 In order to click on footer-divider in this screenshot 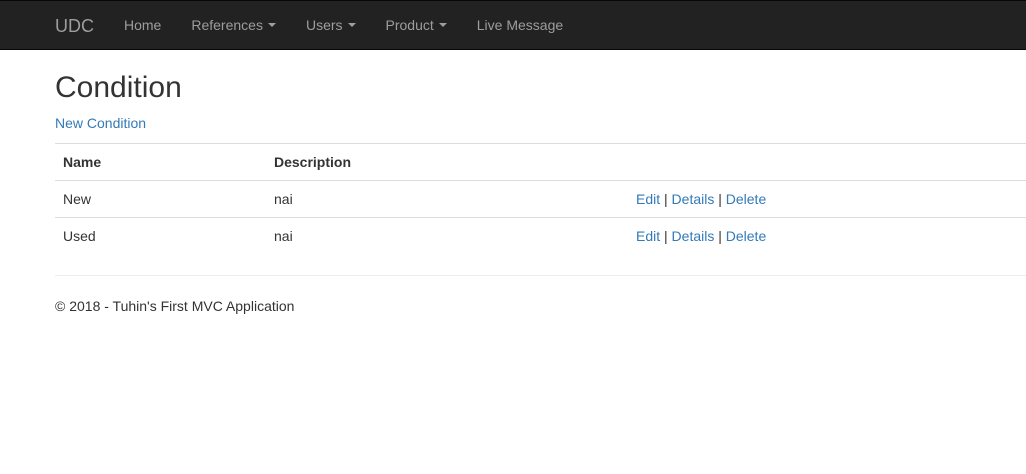, I will do `click(540, 275)`.